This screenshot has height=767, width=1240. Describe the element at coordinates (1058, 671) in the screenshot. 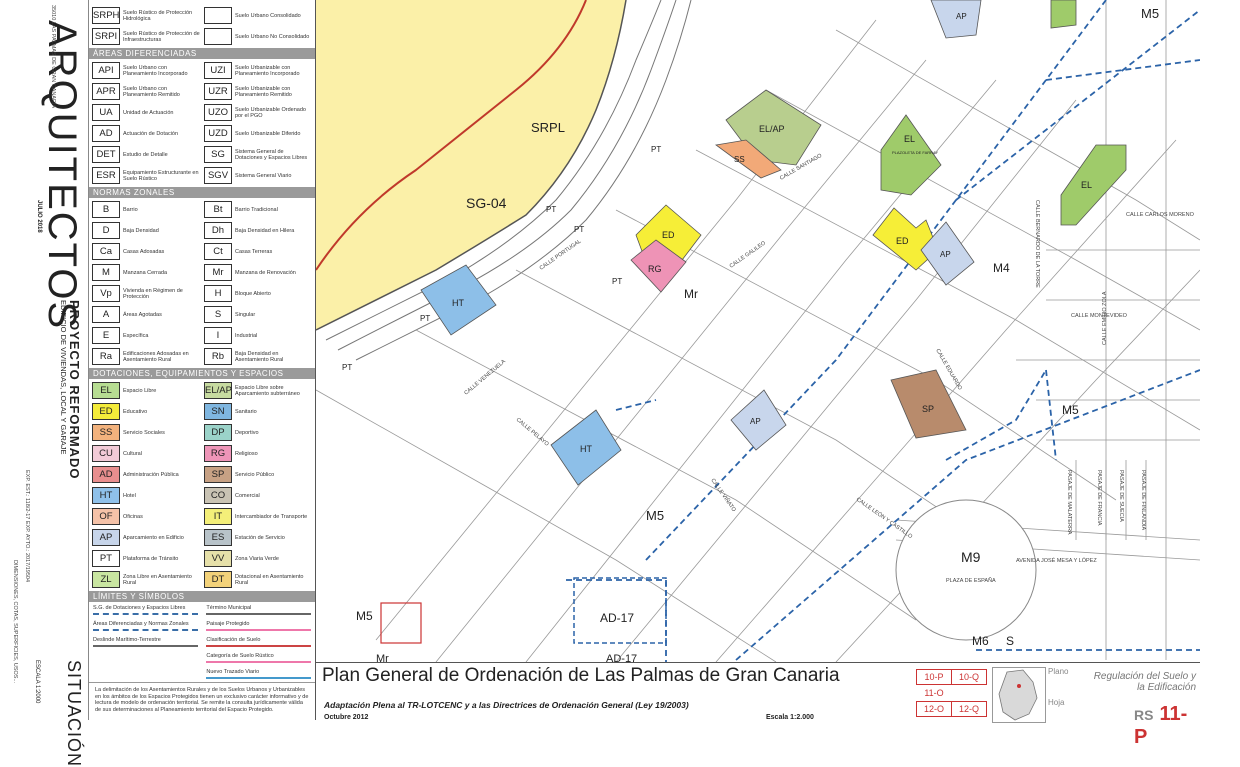

I see `plano-label: Plano` at that location.